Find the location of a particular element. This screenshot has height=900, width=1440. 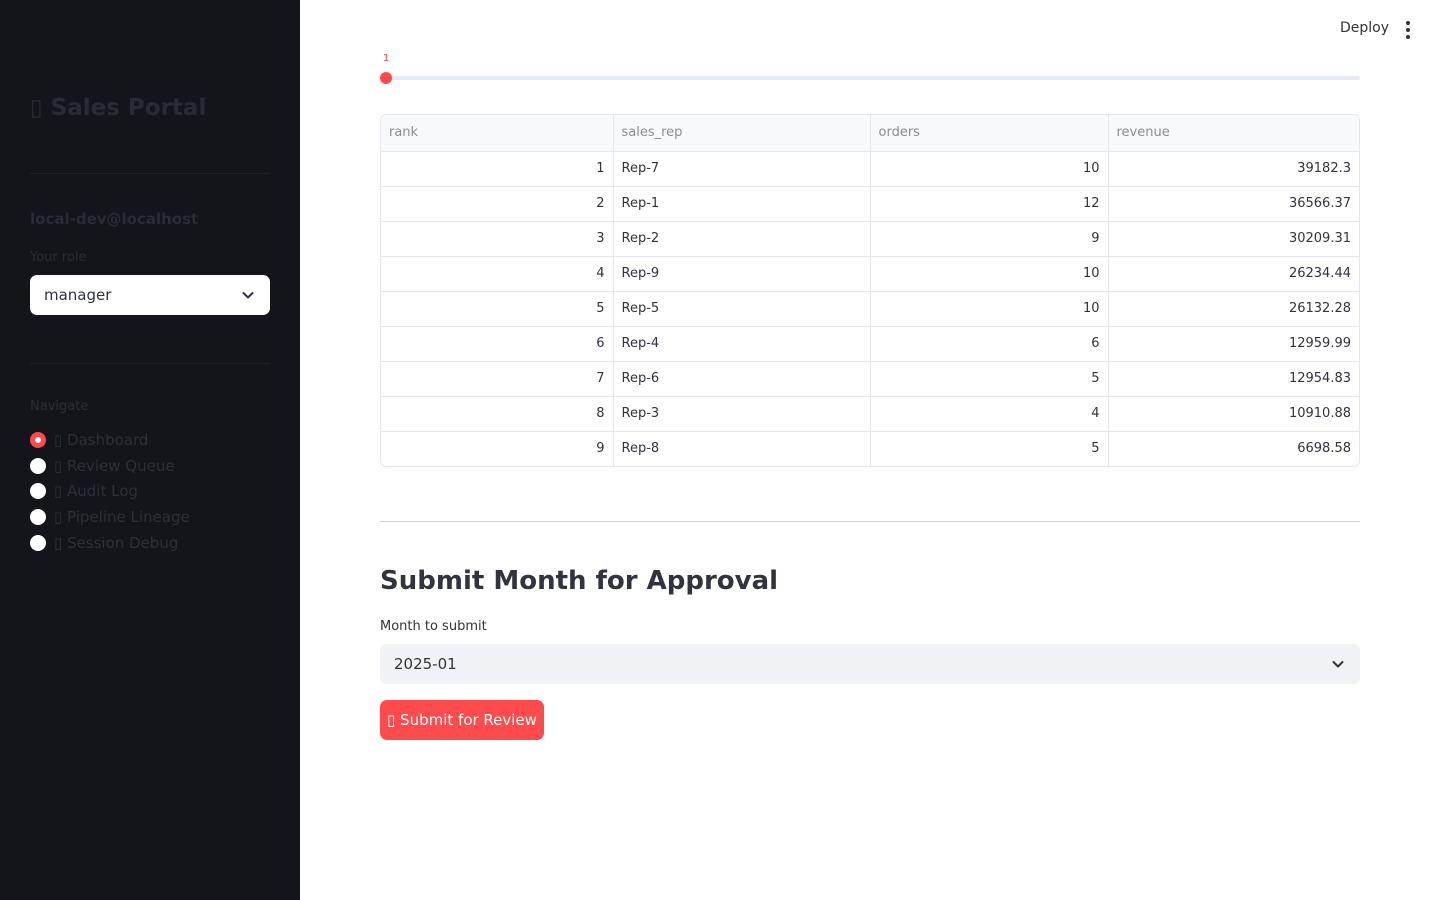

section-divider is located at coordinates (870, 521).